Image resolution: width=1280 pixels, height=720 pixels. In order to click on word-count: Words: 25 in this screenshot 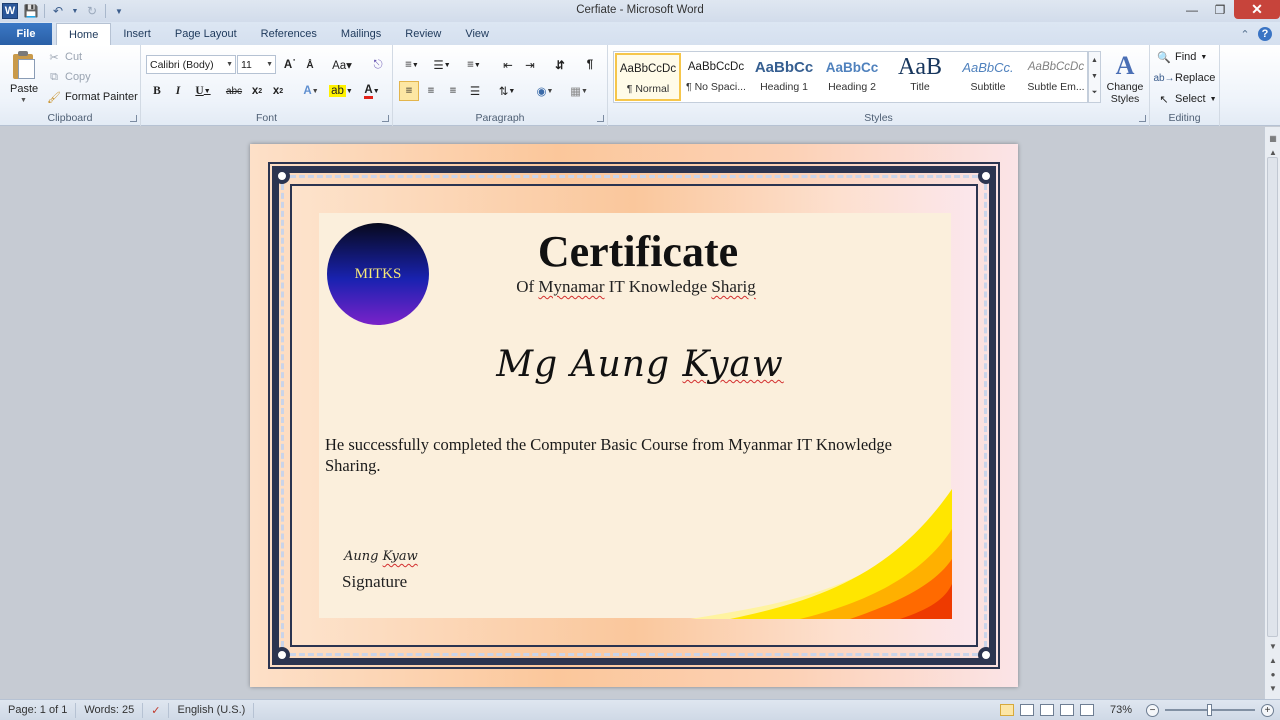, I will do `click(110, 710)`.